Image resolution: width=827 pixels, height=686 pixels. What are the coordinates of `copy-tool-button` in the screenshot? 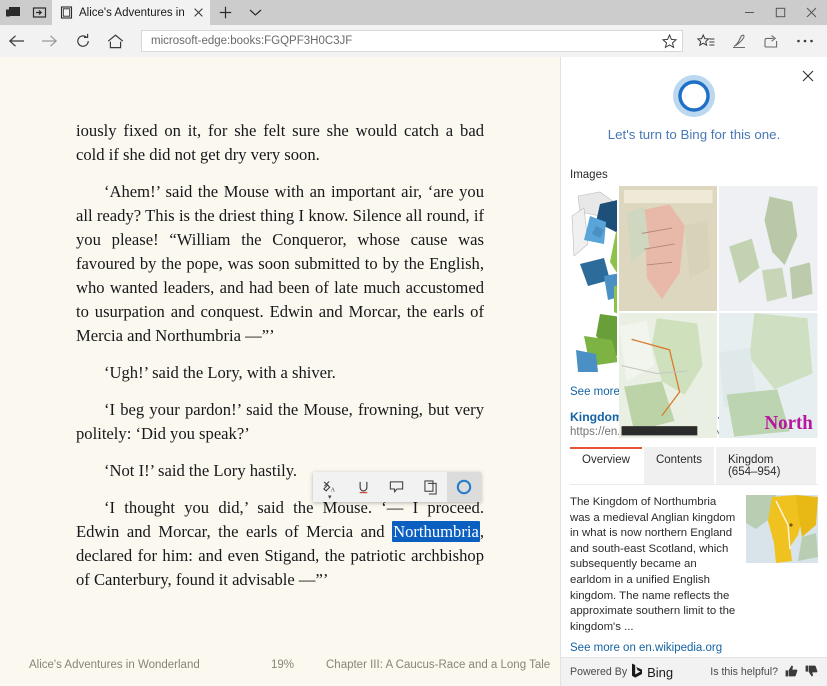 It's located at (431, 487).